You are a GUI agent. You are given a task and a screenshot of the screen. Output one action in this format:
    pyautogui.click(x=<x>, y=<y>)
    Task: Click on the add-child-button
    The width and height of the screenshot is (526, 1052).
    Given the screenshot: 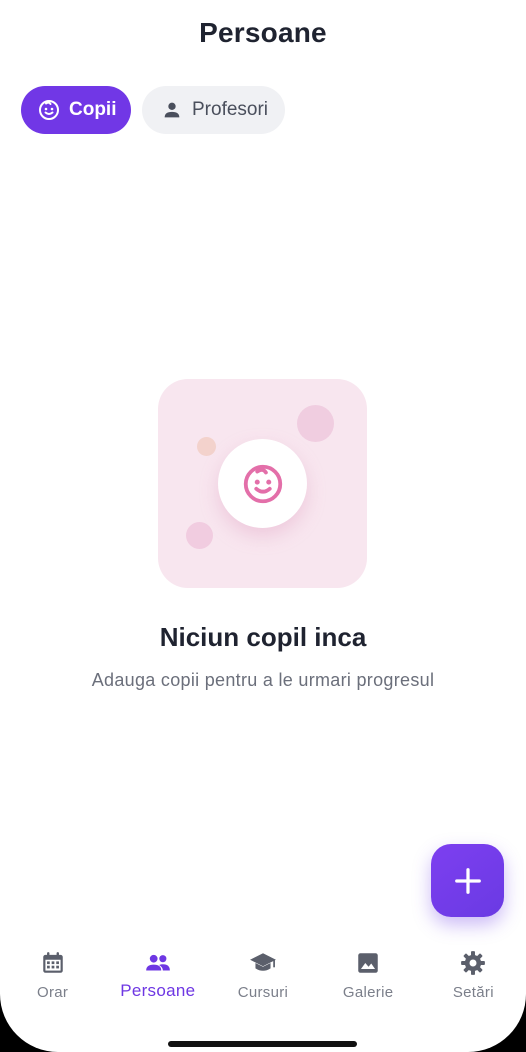 What is the action you would take?
    pyautogui.click(x=467, y=880)
    